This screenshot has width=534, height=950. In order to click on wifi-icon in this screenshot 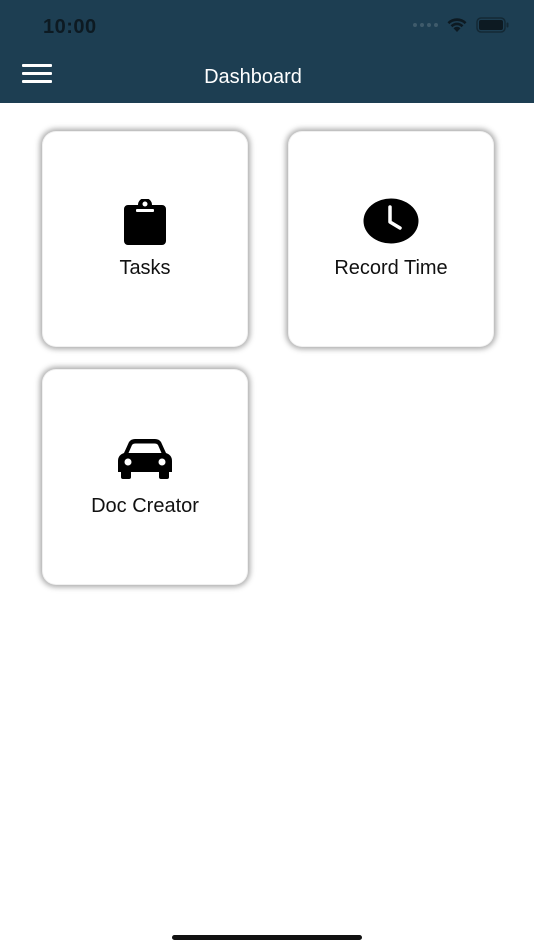, I will do `click(457, 25)`.